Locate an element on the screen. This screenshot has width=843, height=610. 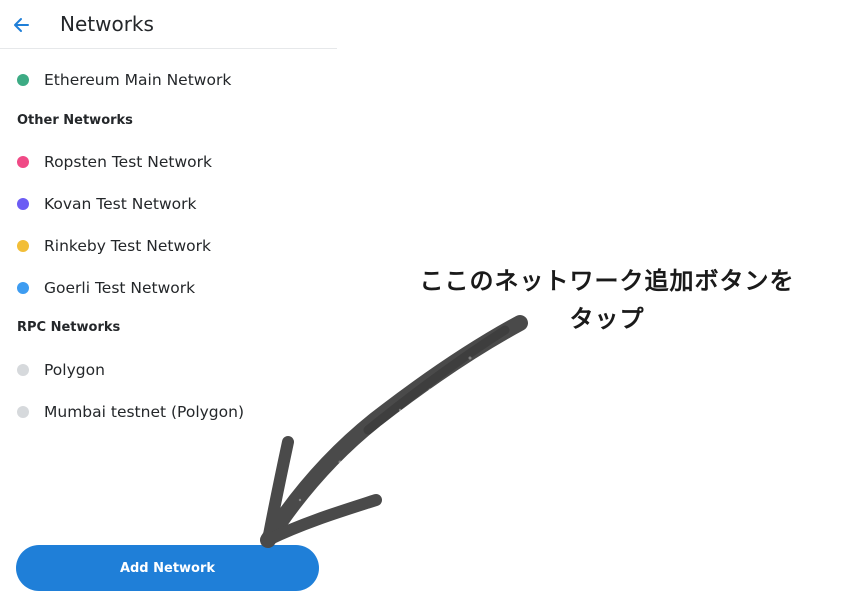
network-item-mumbai-testnet: Mumbai testnet (Polygon) is located at coordinates (168, 412).